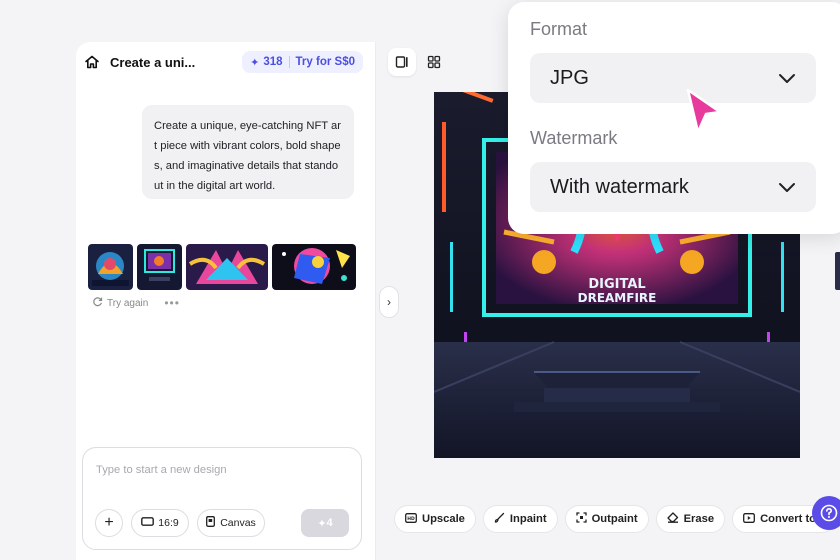 Image resolution: width=840 pixels, height=560 pixels. What do you see at coordinates (148, 523) in the screenshot?
I see `aspect-ratio-icon` at bounding box center [148, 523].